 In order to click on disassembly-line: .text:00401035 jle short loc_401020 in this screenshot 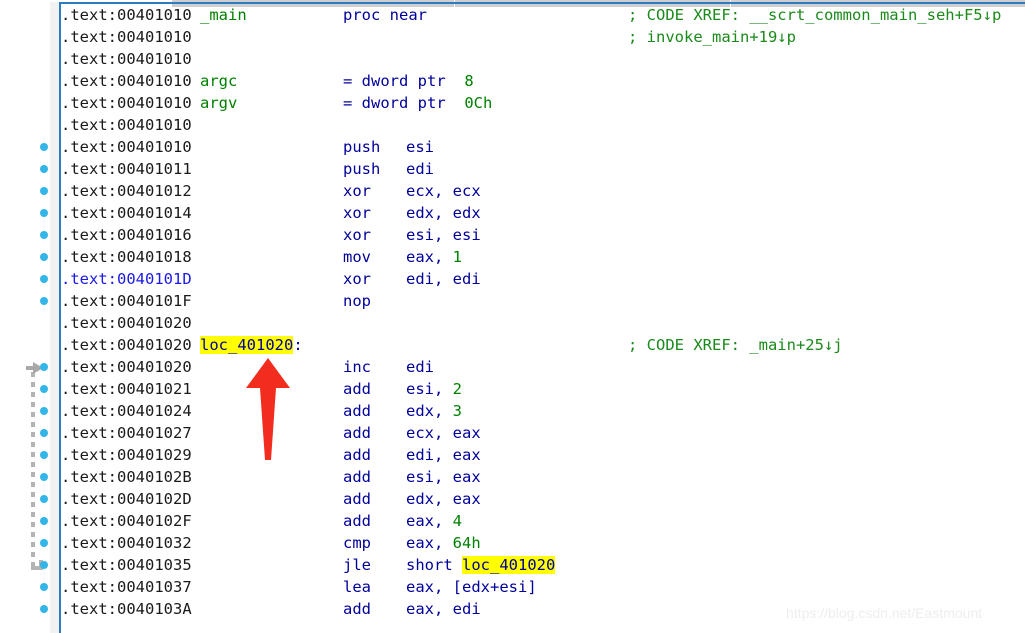, I will do `click(543, 565)`.